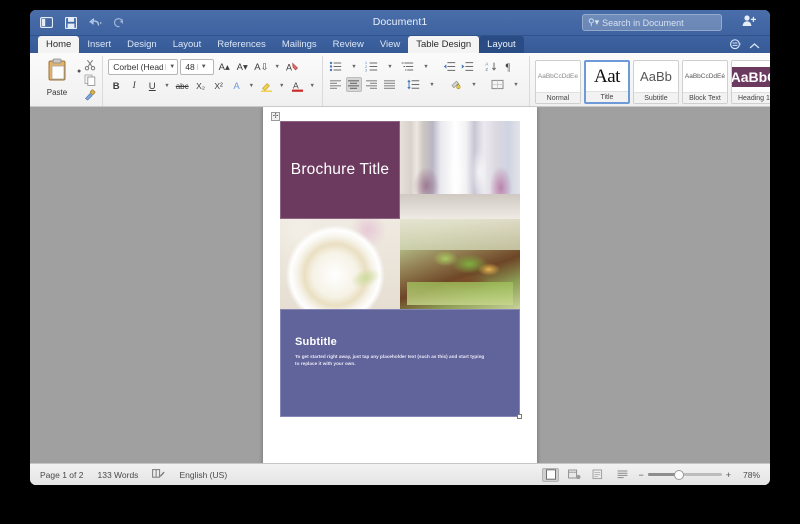 The height and width of the screenshot is (524, 800). Describe the element at coordinates (316, 342) in the screenshot. I see `subtitle-heading: Subtitle` at that location.